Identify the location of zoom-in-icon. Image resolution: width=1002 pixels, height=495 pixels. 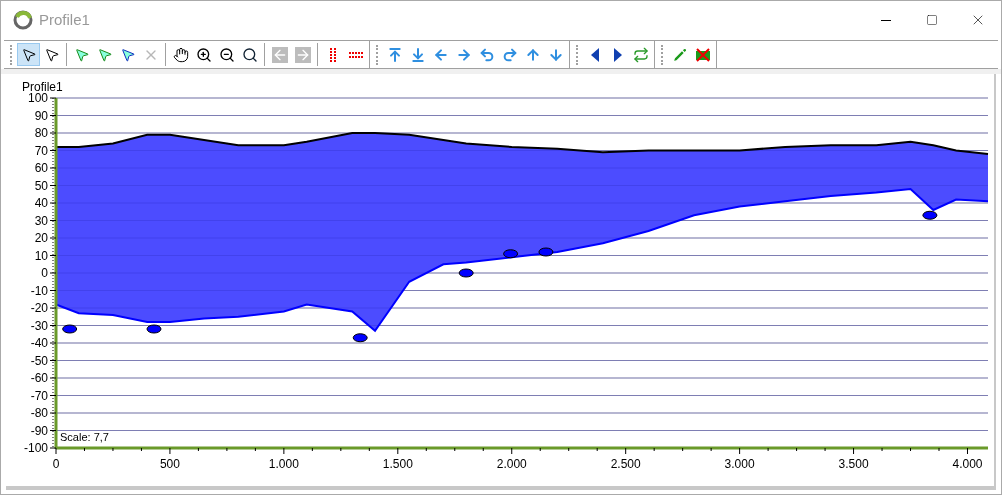
(203, 54).